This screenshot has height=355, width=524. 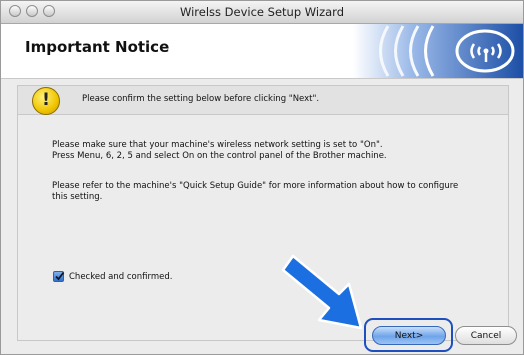 I want to click on confirm-checkbox, so click(x=59, y=276).